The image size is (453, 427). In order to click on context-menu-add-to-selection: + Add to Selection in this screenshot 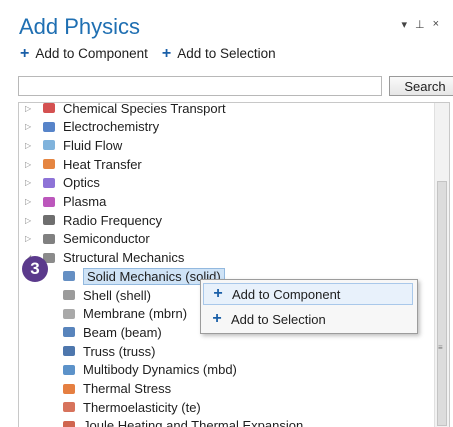, I will do `click(308, 319)`.